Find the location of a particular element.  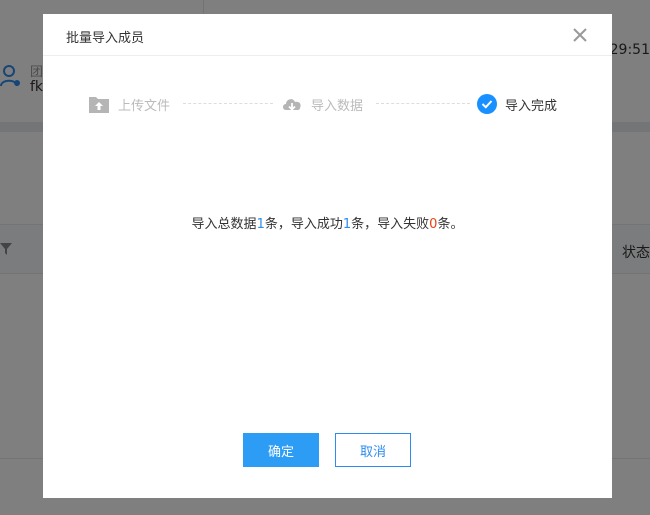

step-import-complete: 导入完成 is located at coordinates (517, 104).